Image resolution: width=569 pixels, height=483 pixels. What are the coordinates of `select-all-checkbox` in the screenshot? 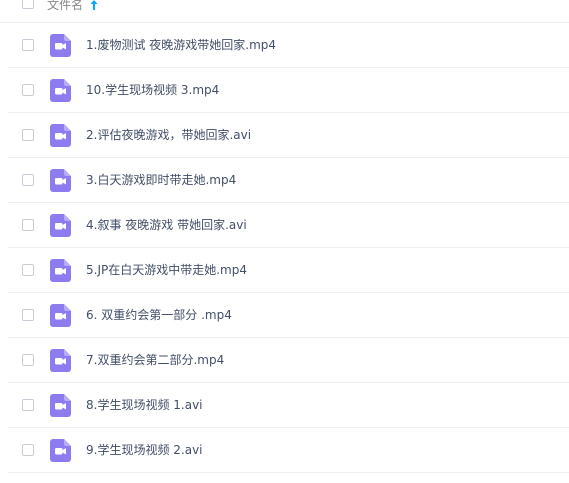 It's located at (28, 4).